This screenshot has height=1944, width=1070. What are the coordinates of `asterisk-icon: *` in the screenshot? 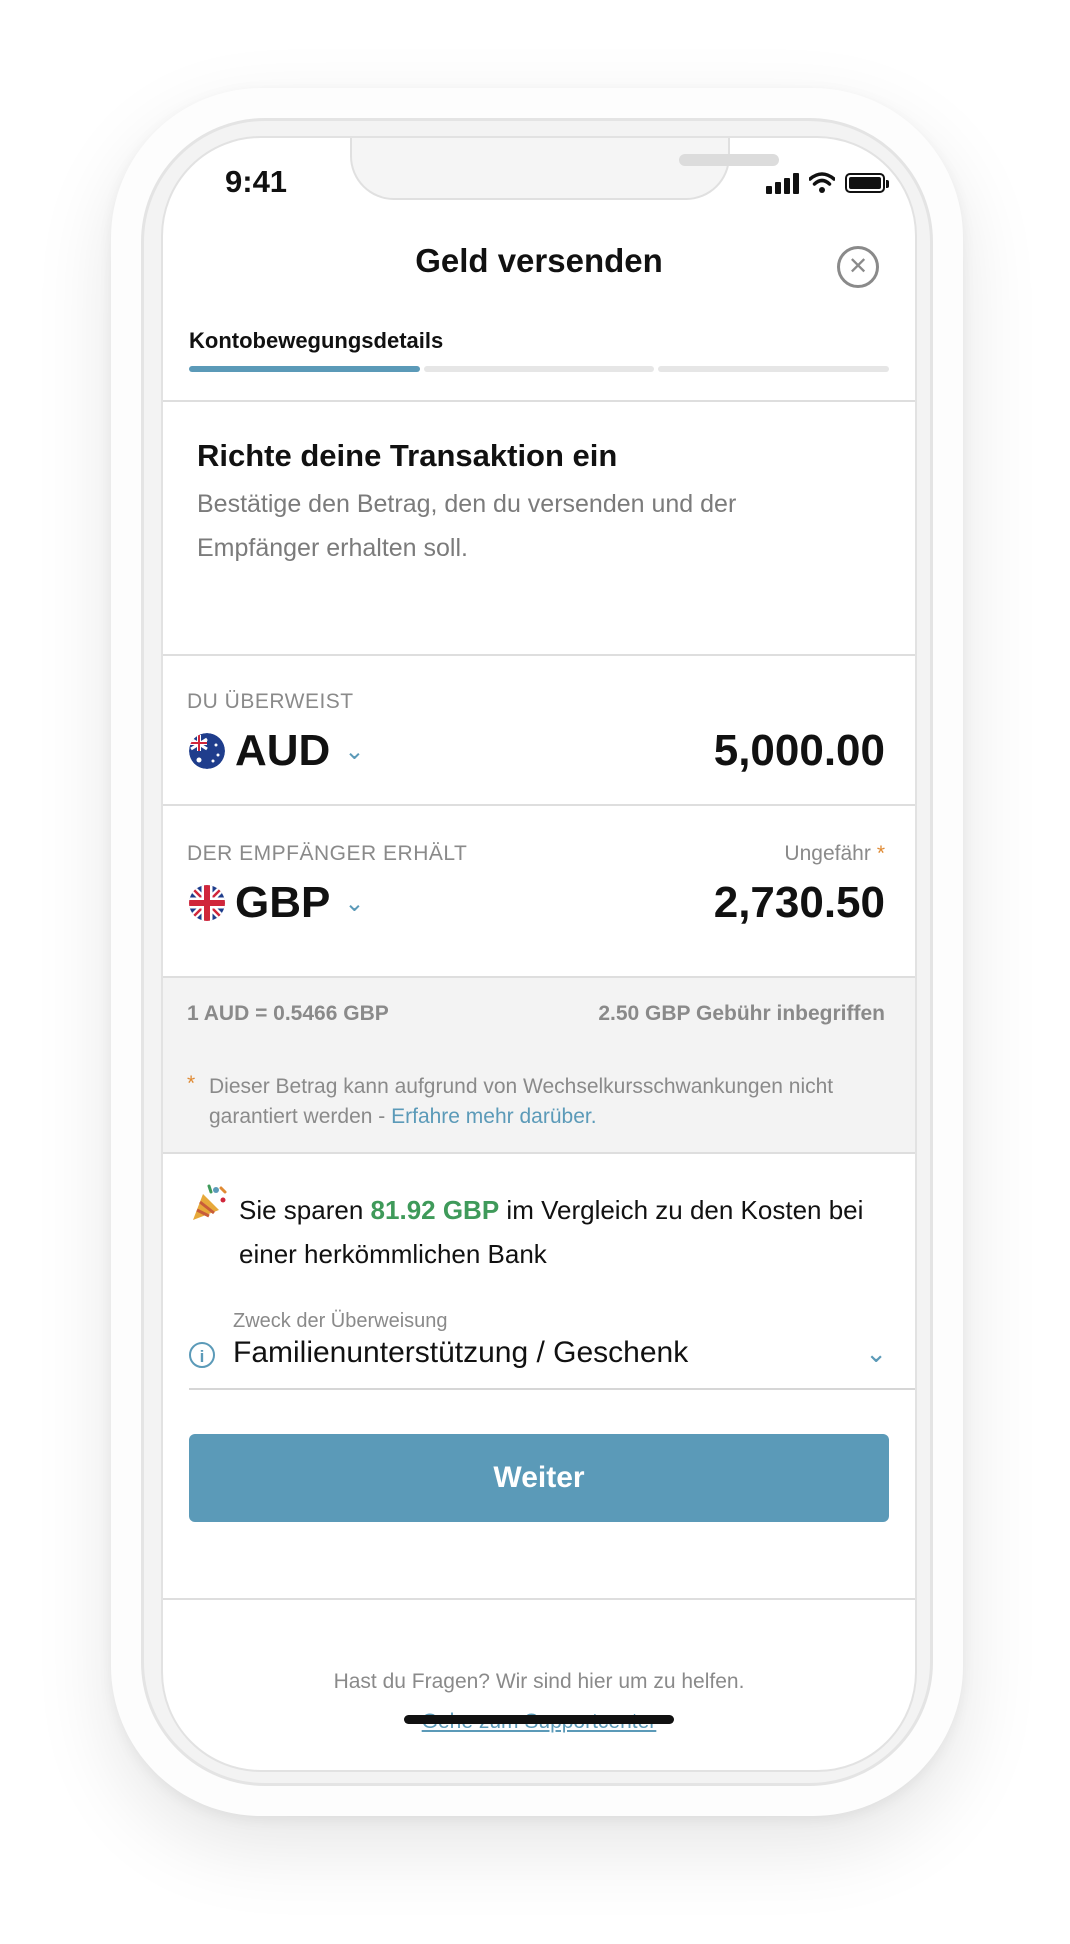 It's located at (191, 1083).